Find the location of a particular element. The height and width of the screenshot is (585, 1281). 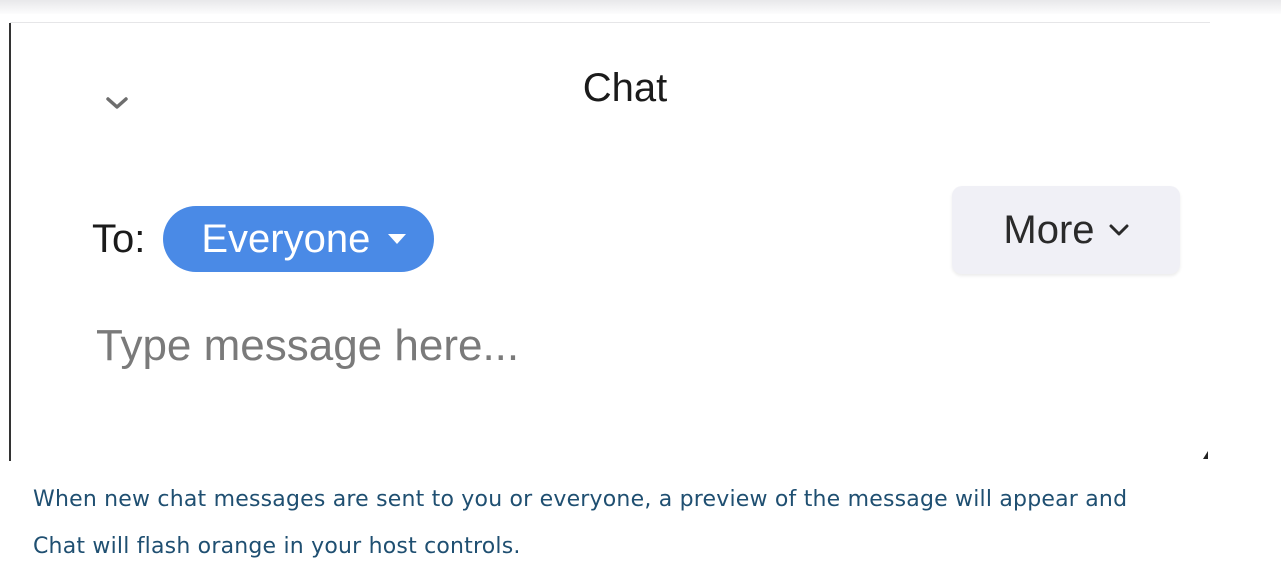

message-input is located at coordinates (636, 346).